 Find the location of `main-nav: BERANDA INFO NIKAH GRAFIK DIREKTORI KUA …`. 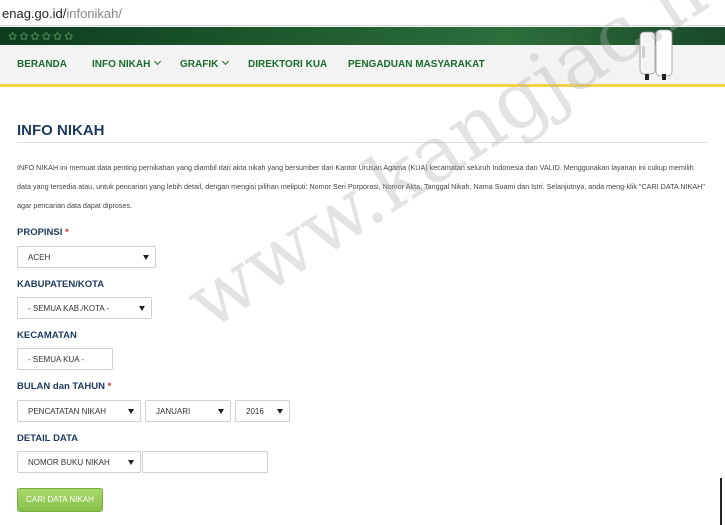

main-nav: BERANDA INFO NIKAH GRAFIK DIREKTORI KUA … is located at coordinates (362, 66).